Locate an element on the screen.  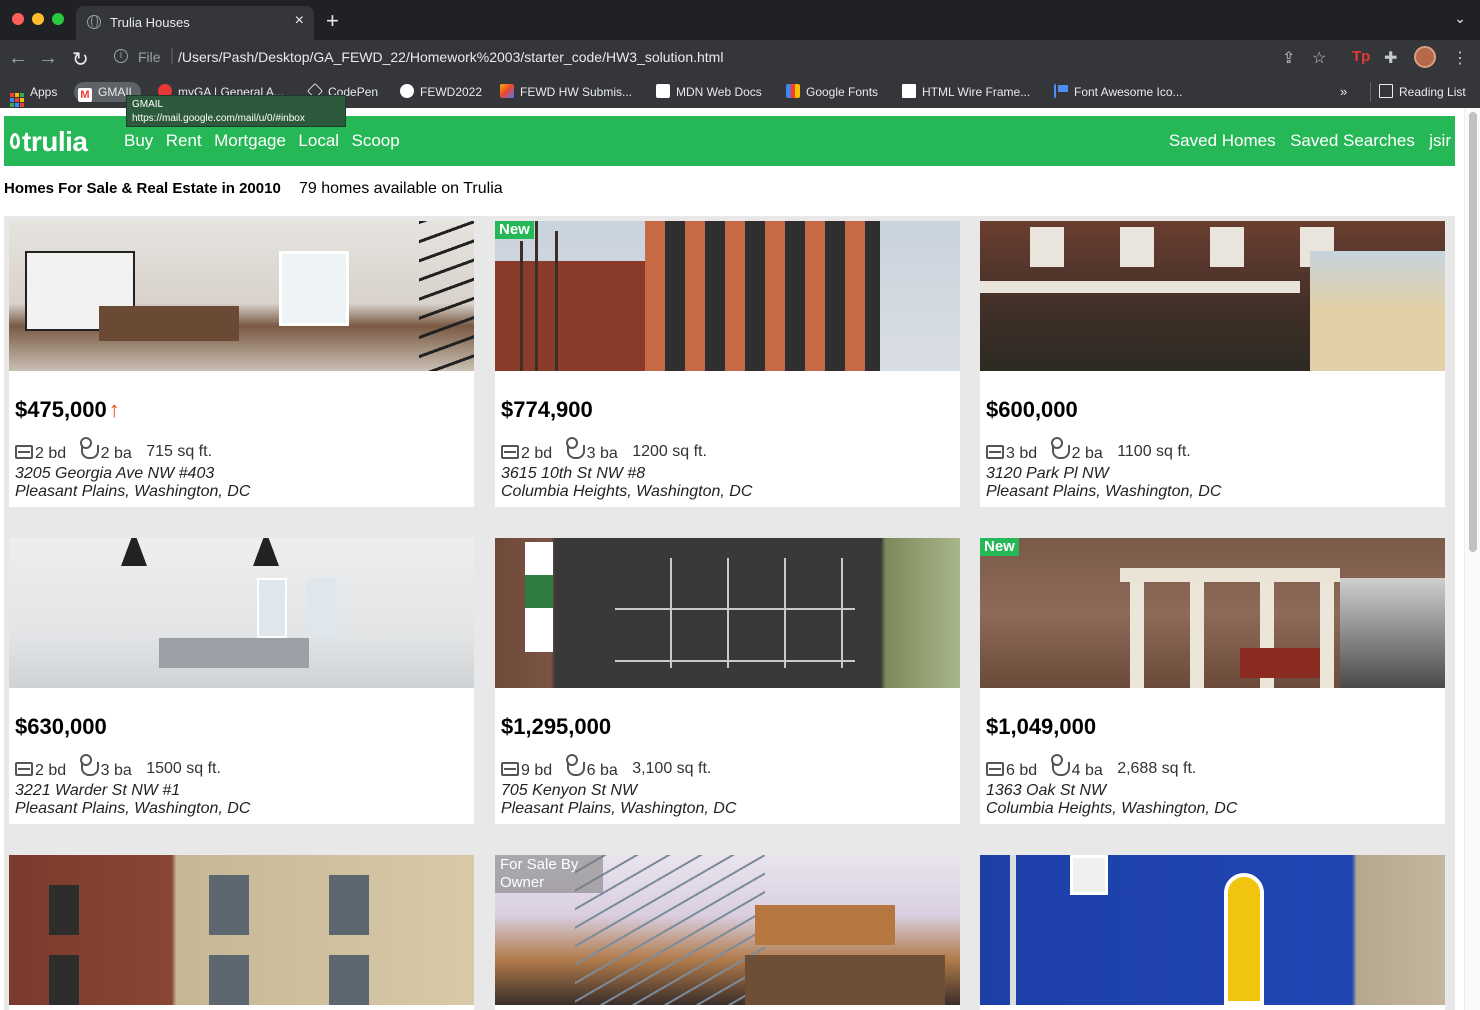
sqft: 1100 sq ft. is located at coordinates (1154, 451).